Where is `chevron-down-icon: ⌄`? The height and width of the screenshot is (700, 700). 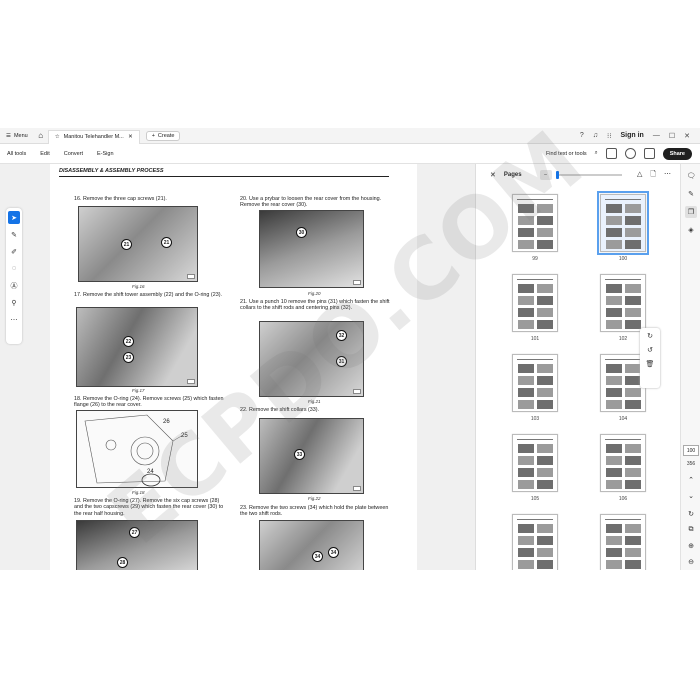 chevron-down-icon: ⌄ is located at coordinates (691, 496).